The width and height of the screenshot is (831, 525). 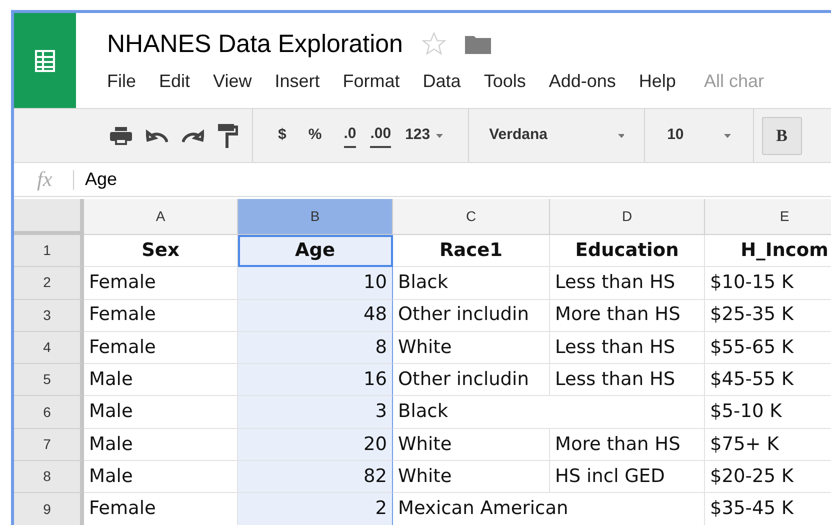 I want to click on column-header: A, so click(x=161, y=217).